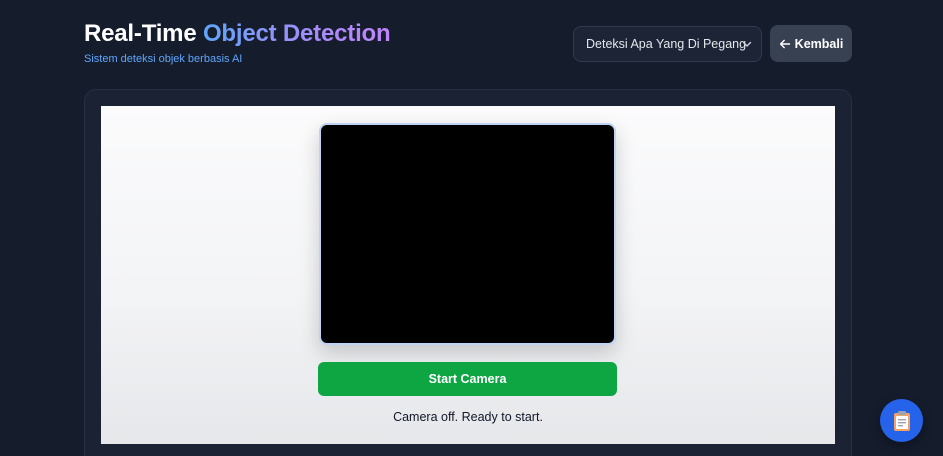 The image size is (943, 456). I want to click on start-camera-button: Start Camera, so click(467, 379).